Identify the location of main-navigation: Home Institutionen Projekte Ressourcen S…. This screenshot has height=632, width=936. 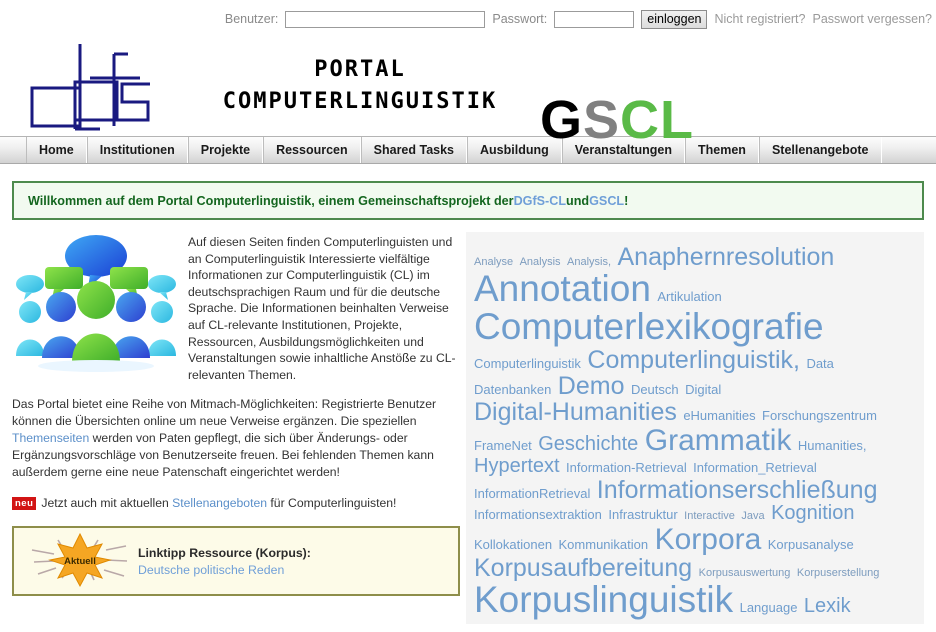
(468, 150).